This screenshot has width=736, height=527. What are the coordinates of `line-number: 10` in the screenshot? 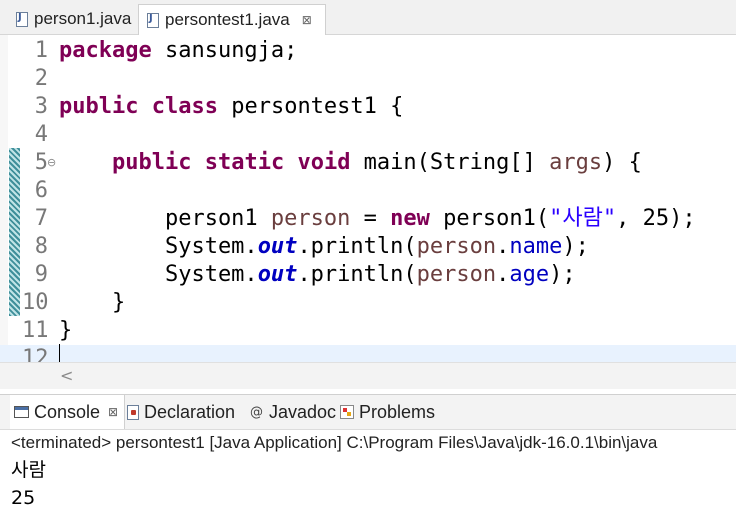 It's located at (35, 302).